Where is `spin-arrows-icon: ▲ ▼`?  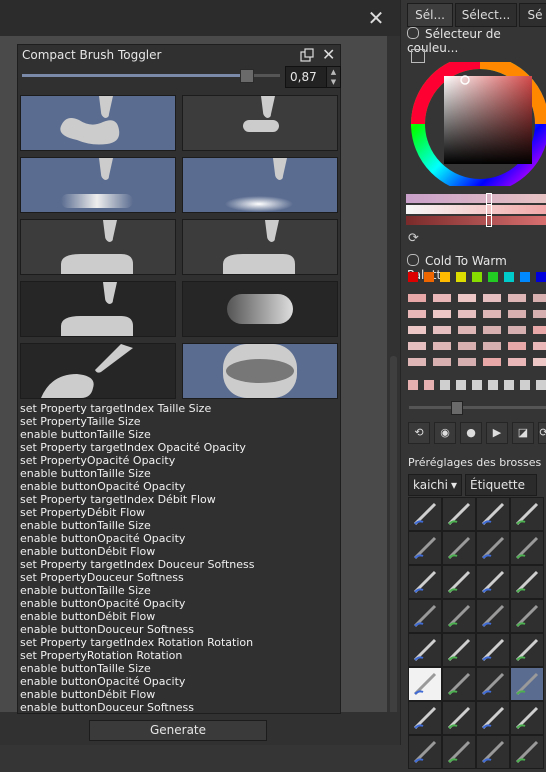 spin-arrows-icon: ▲ ▼ is located at coordinates (333, 77).